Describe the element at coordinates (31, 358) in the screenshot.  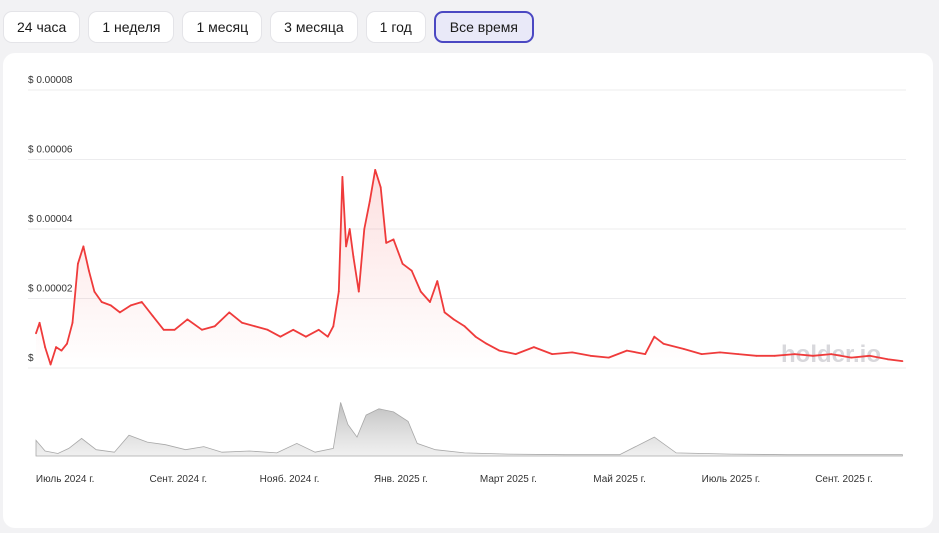
I see `y-tick-label: $` at that location.